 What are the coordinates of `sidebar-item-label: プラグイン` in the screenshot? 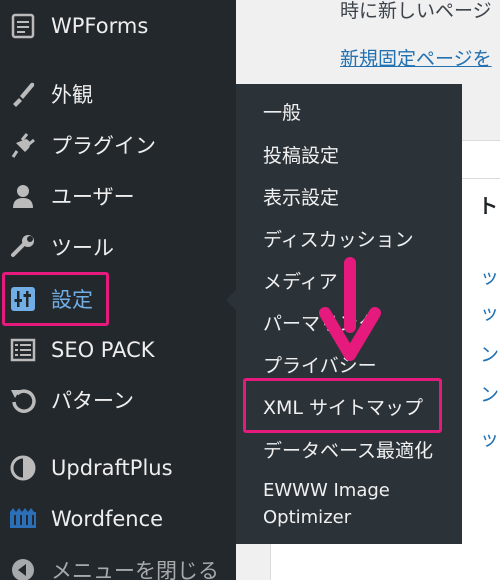 It's located at (103, 146).